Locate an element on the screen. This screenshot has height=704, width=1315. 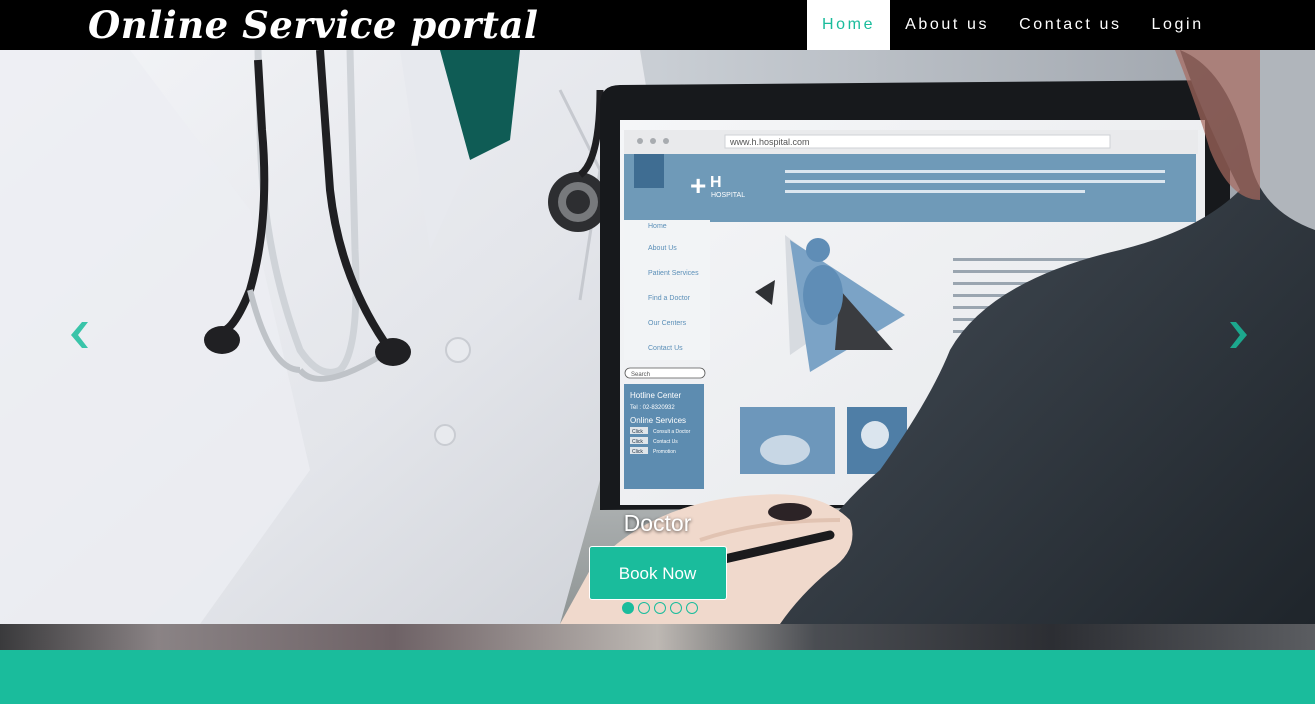
carousel-next-button is located at coordinates (1237, 335).